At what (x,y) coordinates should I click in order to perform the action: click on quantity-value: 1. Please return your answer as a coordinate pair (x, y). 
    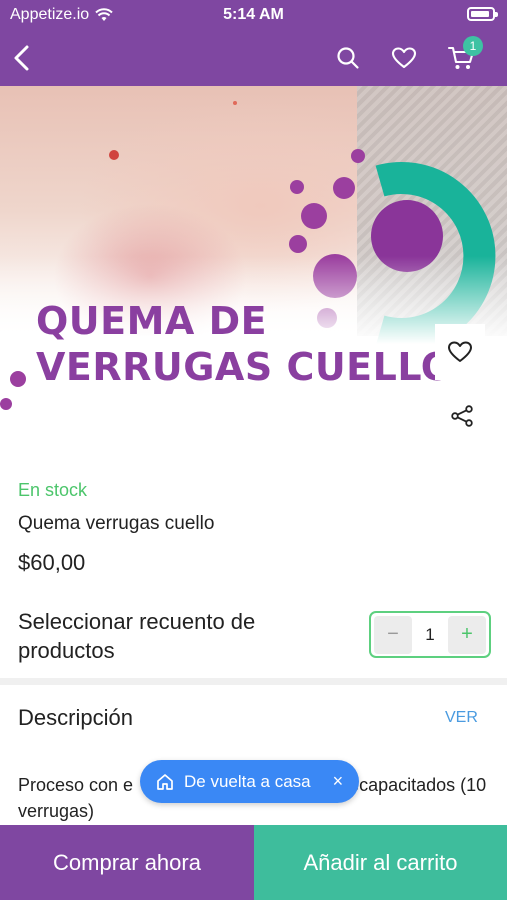
    Looking at the image, I should click on (430, 634).